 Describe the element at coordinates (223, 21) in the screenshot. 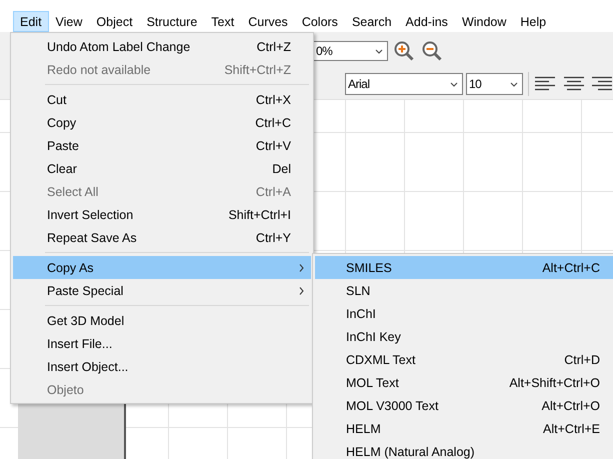

I see `menu-bar-item: Text` at that location.